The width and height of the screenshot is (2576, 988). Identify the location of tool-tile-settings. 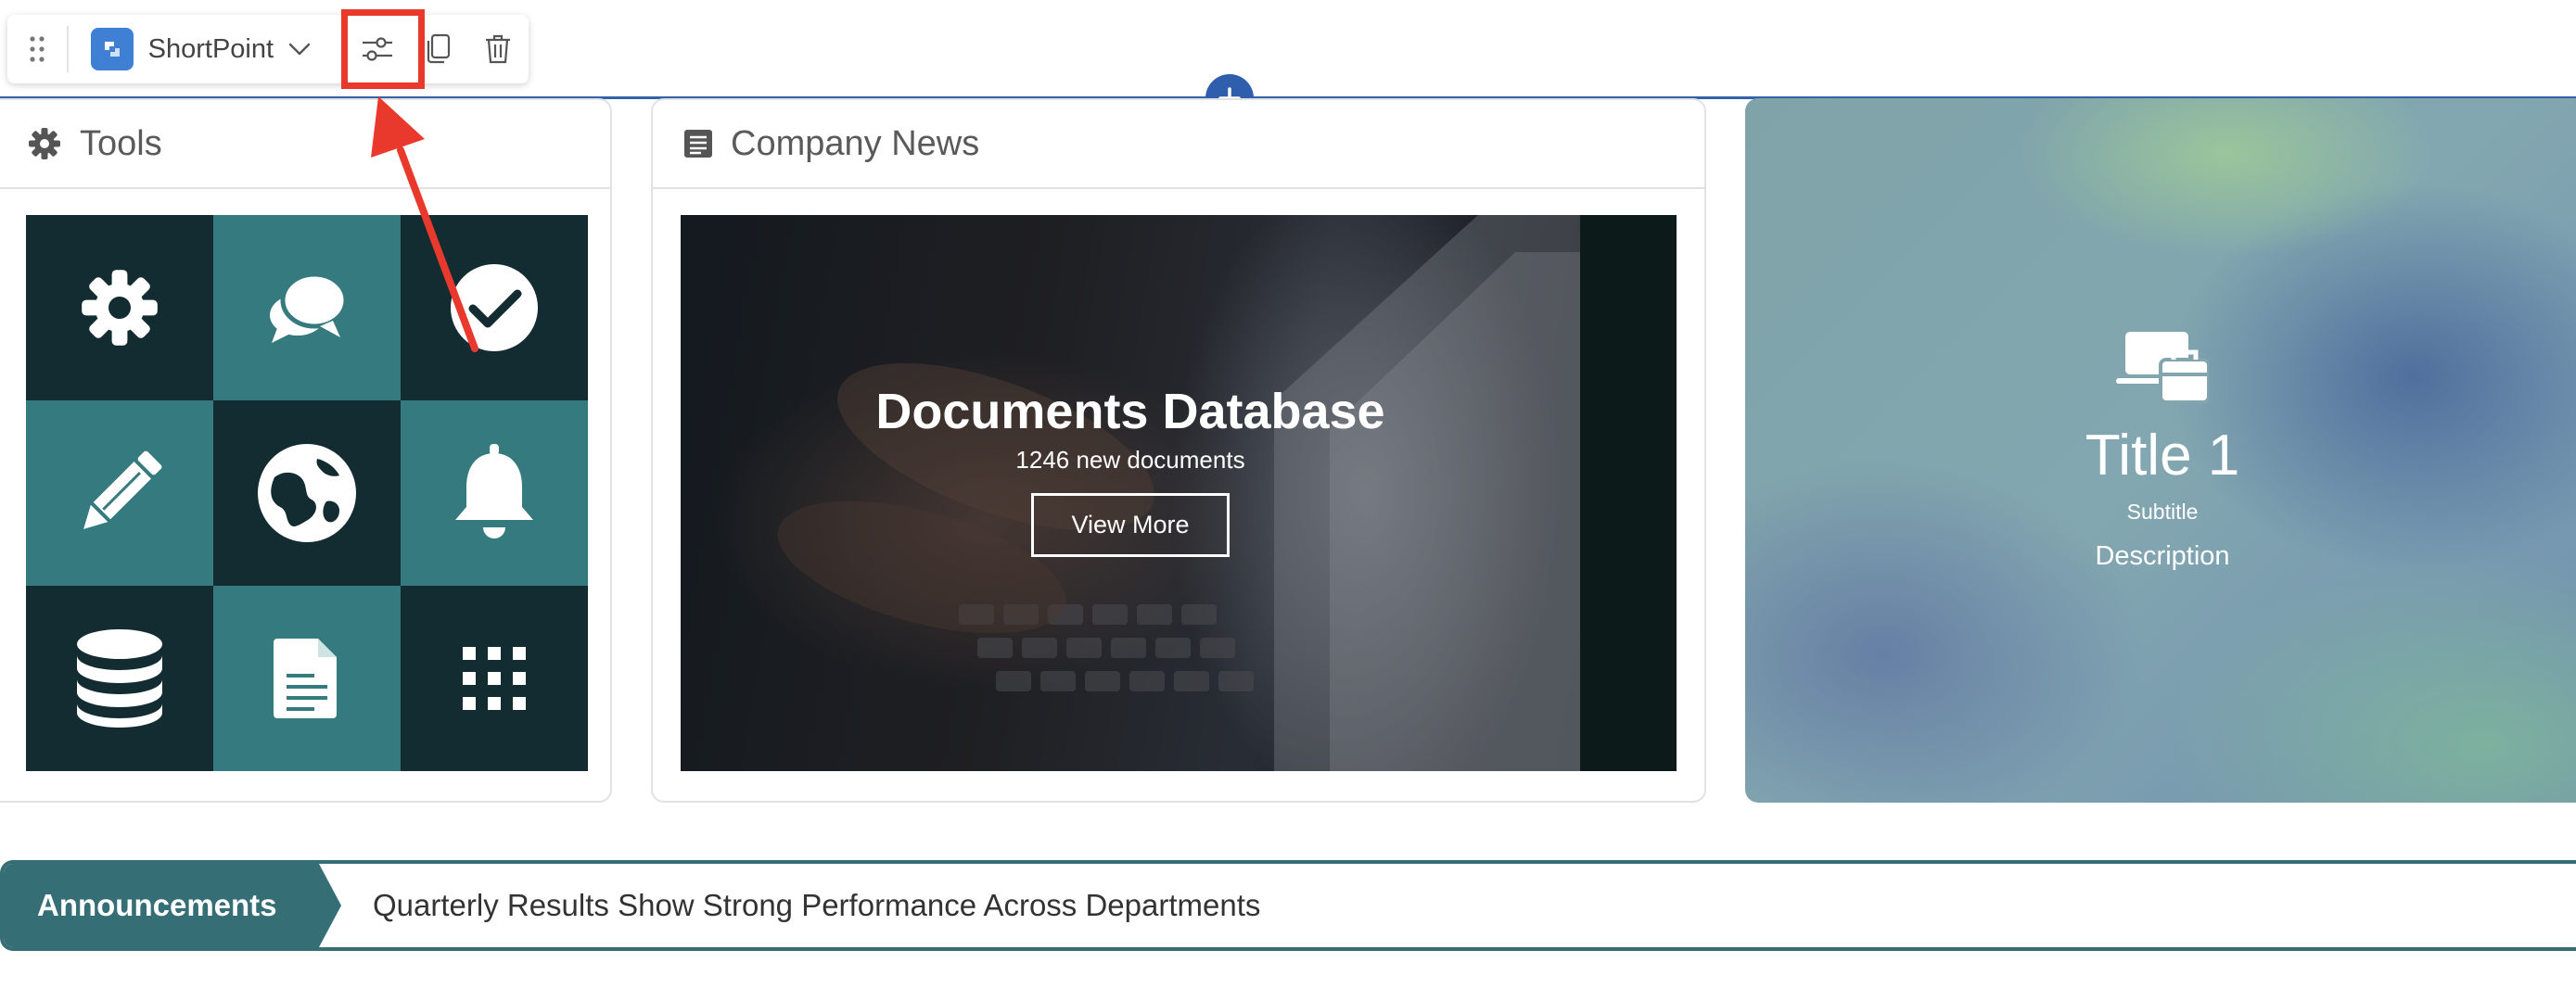
(120, 308).